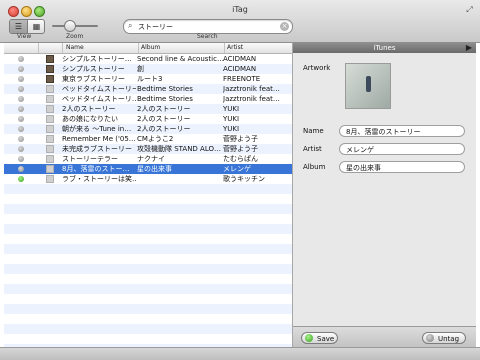 The height and width of the screenshot is (360, 480). I want to click on artwork-label: Artwork, so click(317, 68).